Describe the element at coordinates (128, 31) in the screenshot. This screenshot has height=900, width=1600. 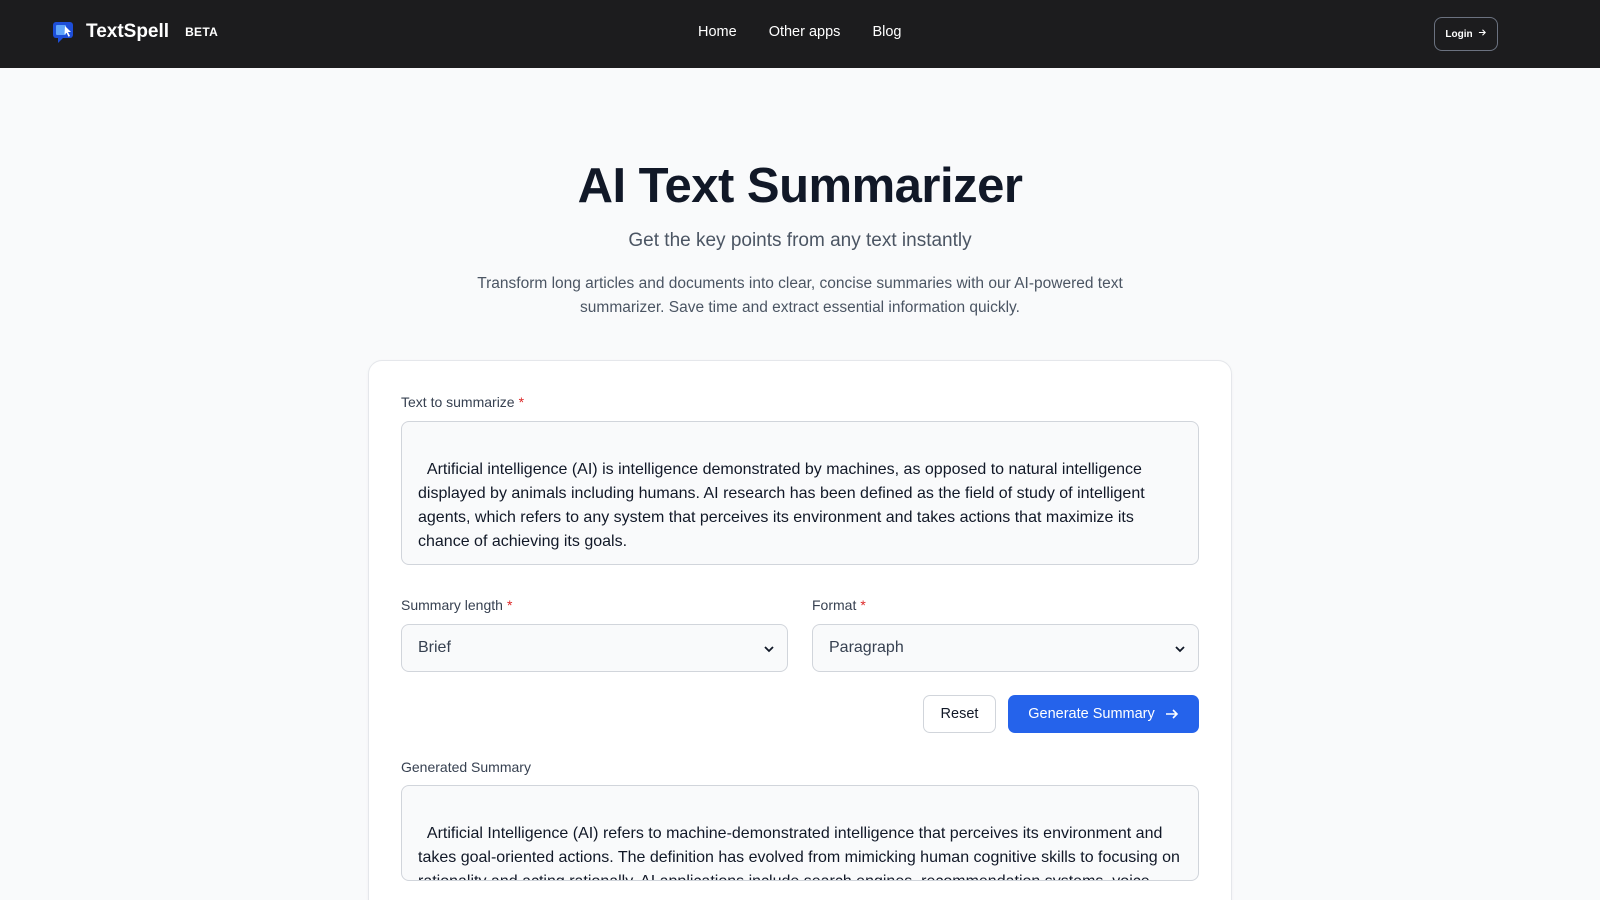
I see `brand-name: TextSpell` at that location.